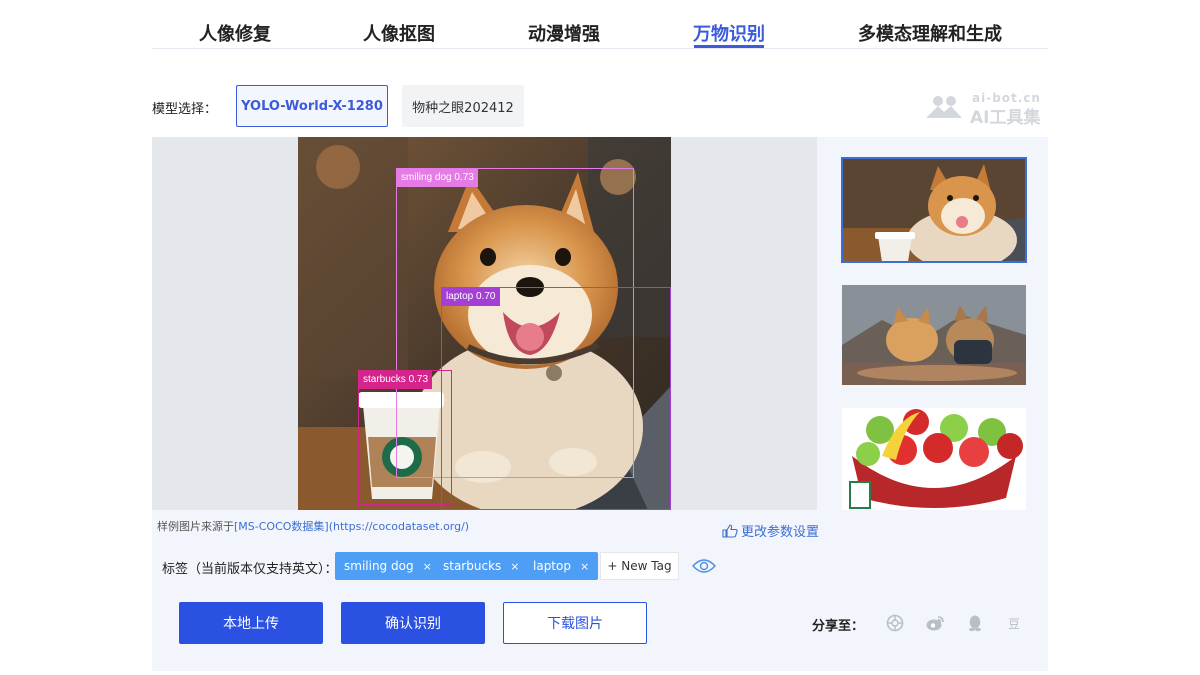 The width and height of the screenshot is (1200, 675). I want to click on qq-icon, so click(975, 623).